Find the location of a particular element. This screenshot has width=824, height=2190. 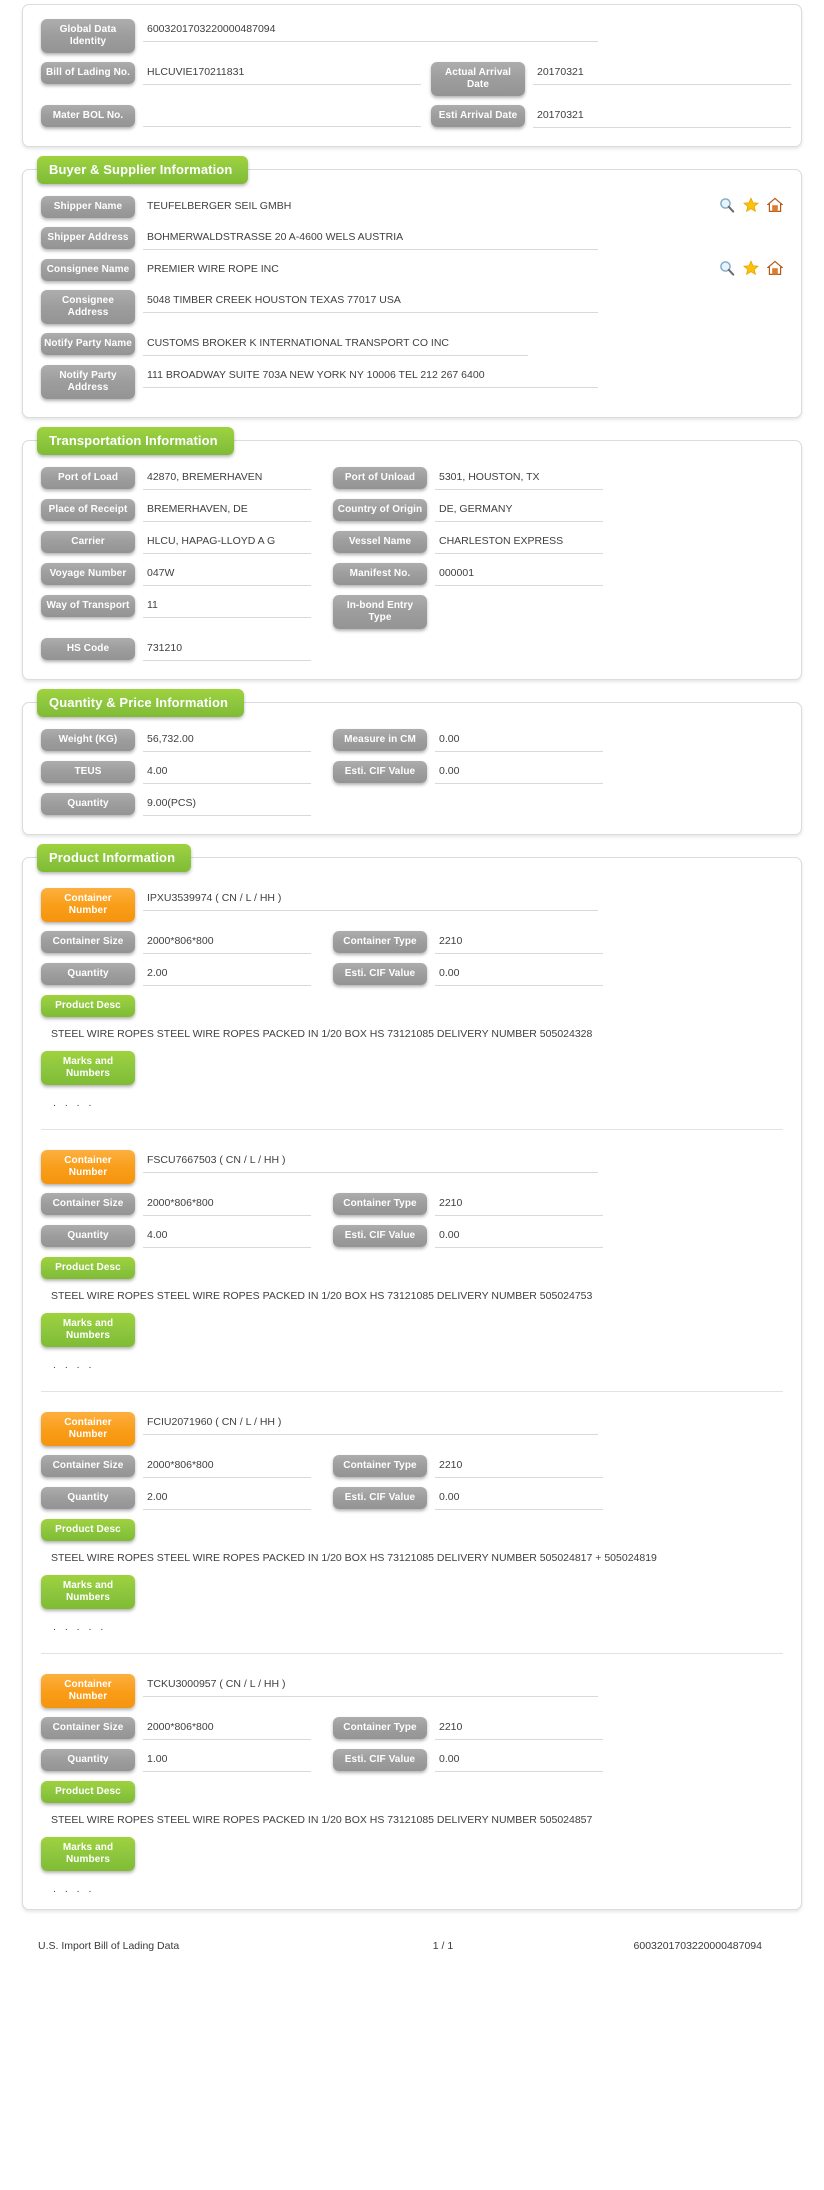

container-number-label: Container Number is located at coordinates (88, 1167).